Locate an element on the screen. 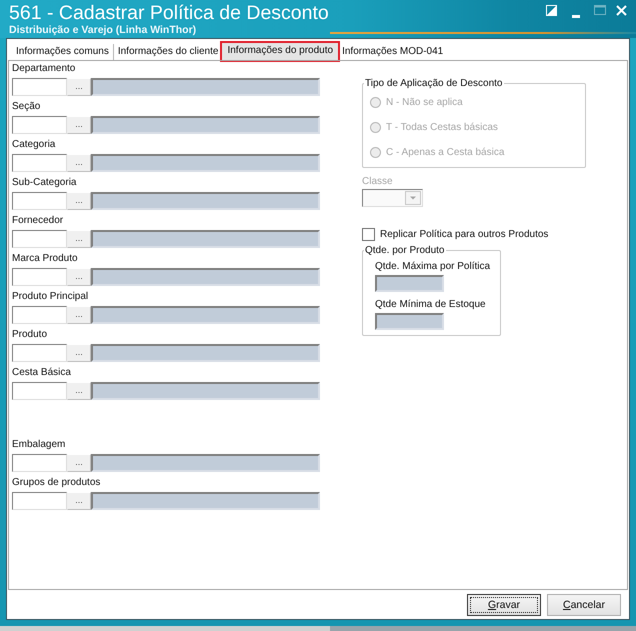 The width and height of the screenshot is (636, 631). field-label: Classe is located at coordinates (377, 181).